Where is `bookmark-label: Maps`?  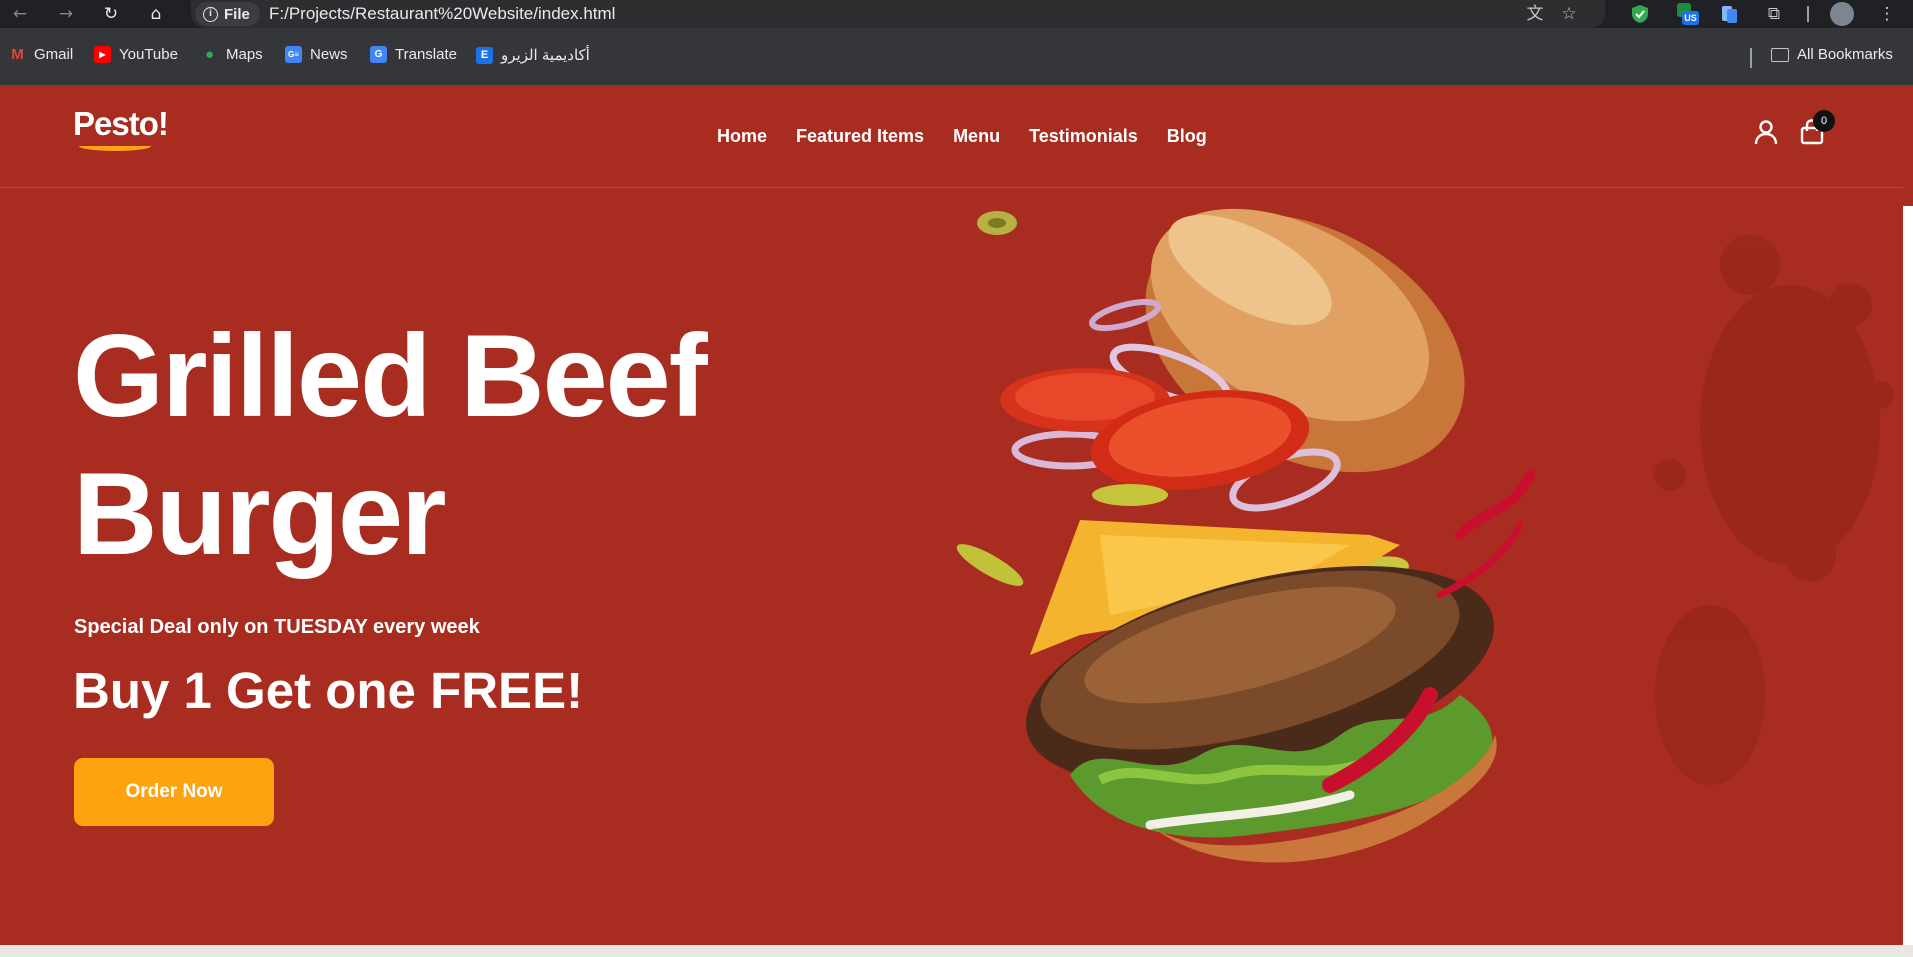 bookmark-label: Maps is located at coordinates (244, 54).